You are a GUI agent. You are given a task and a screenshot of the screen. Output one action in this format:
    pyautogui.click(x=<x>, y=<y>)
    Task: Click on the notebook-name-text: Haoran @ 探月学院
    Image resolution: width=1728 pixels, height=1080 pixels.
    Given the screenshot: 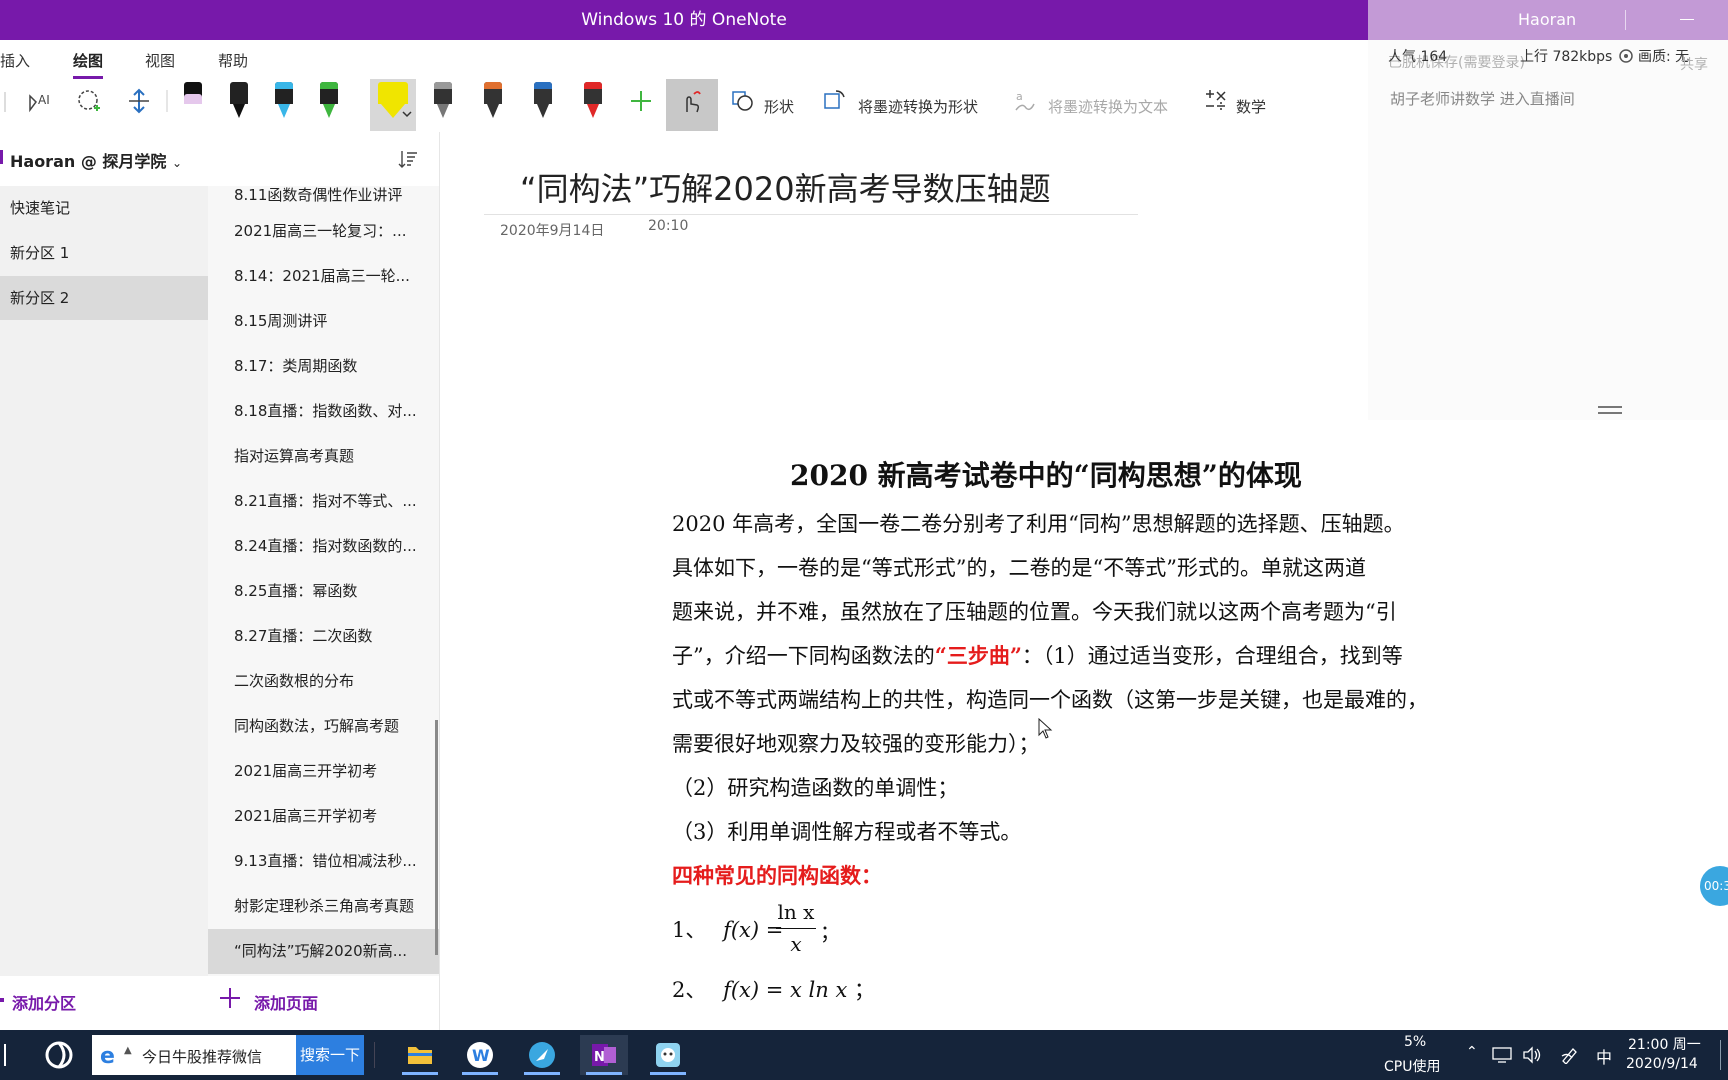 What is the action you would take?
    pyautogui.click(x=88, y=161)
    